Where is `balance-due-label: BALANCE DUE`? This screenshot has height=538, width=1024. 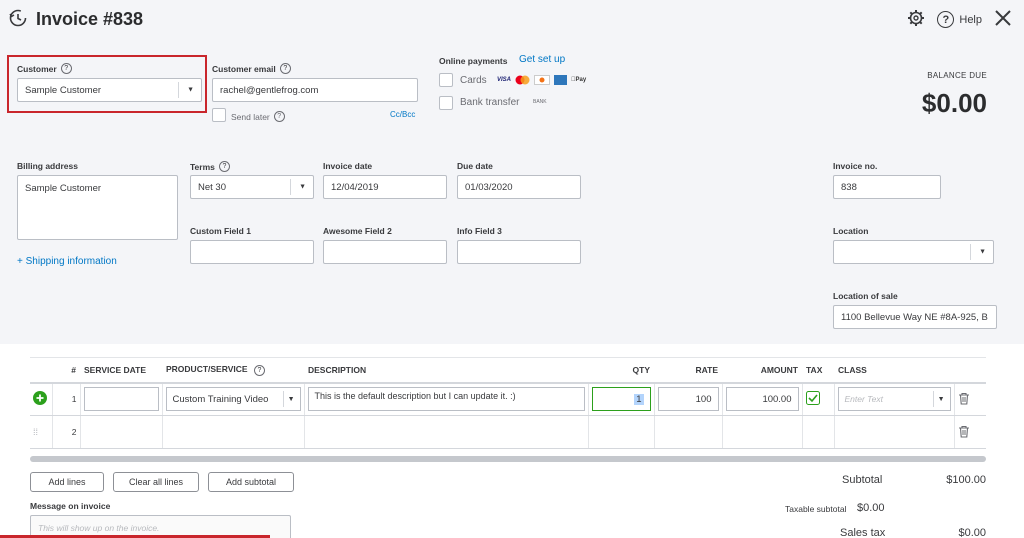
balance-due-label: BALANCE DUE is located at coordinates (957, 75).